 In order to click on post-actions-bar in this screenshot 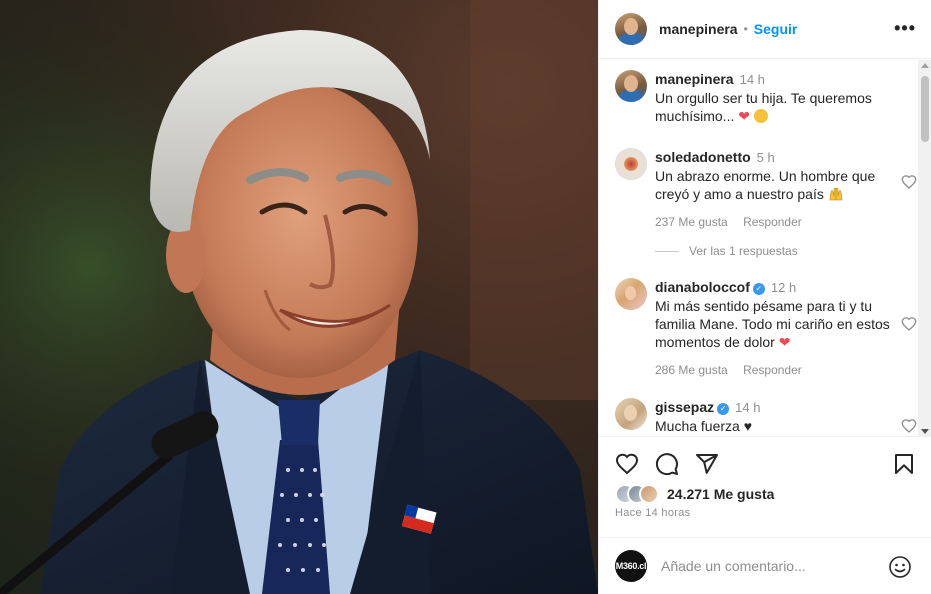, I will do `click(765, 465)`.